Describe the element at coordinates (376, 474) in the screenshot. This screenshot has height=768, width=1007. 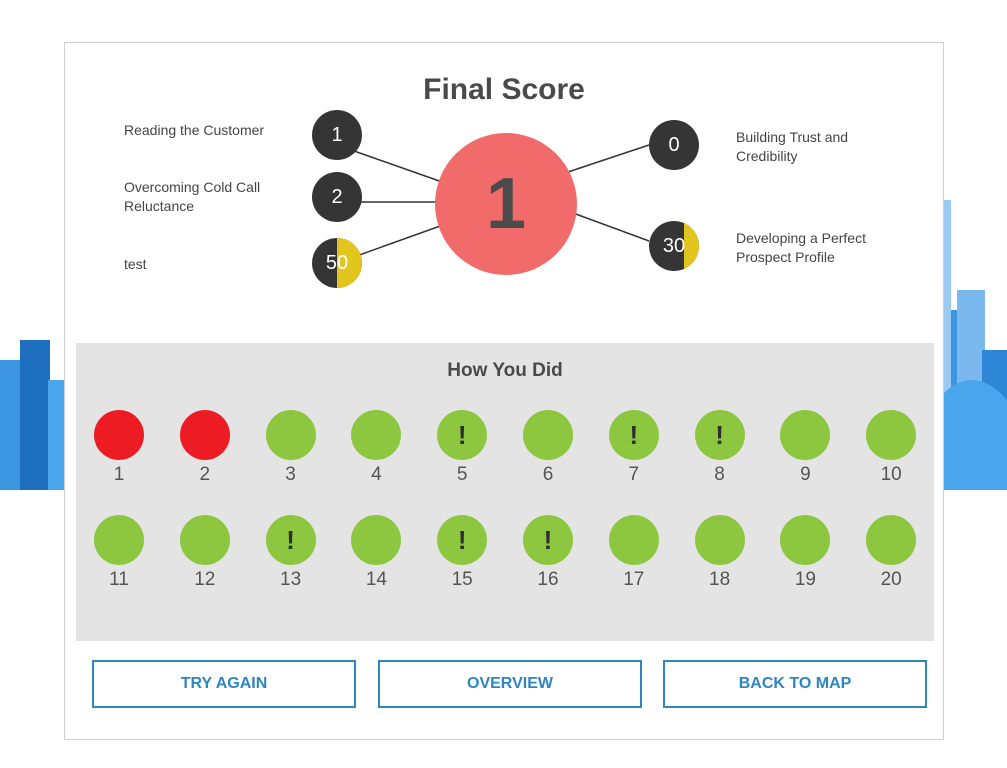
I see `question-number: 4` at that location.